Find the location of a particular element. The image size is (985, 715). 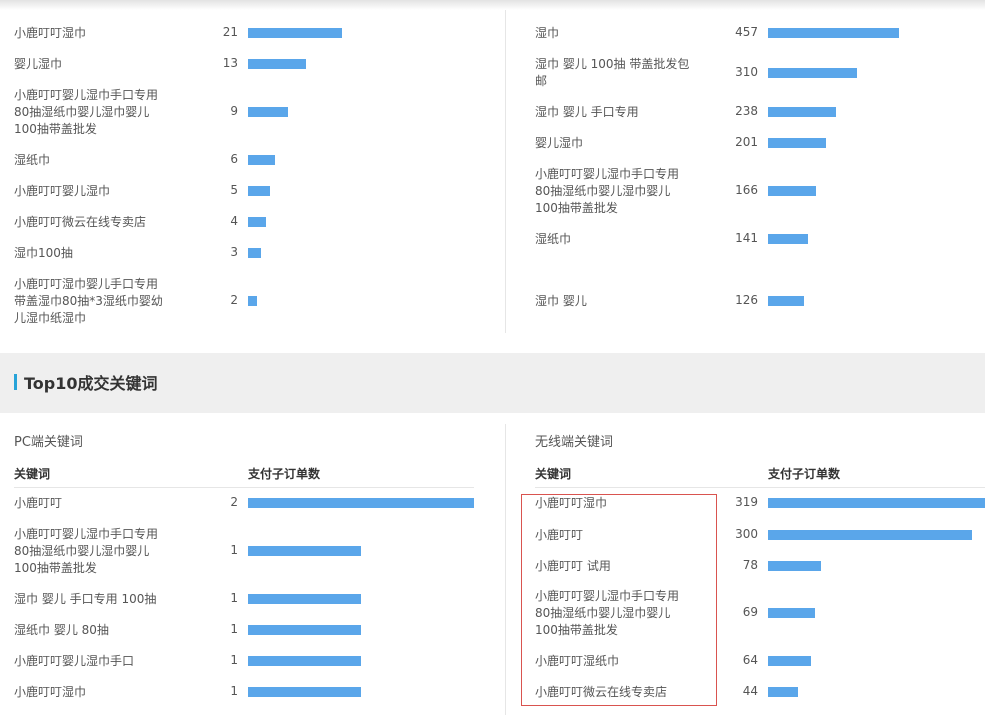

pc-col-keyword: 关键词 is located at coordinates (32, 474).